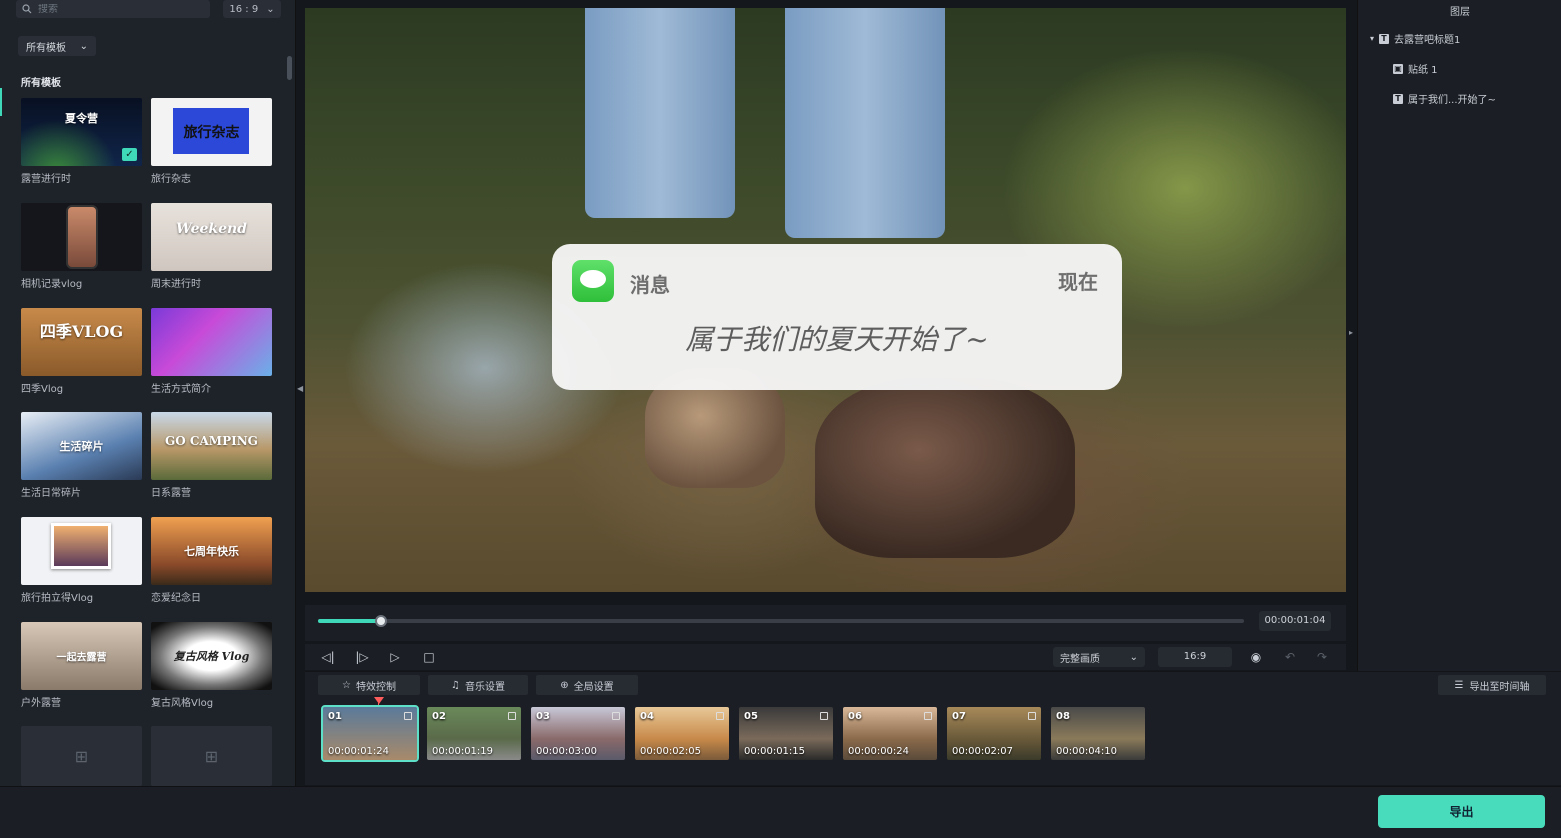 Image resolution: width=1561 pixels, height=838 pixels. I want to click on template-card: GO CAMPING 日系露营, so click(211, 455).